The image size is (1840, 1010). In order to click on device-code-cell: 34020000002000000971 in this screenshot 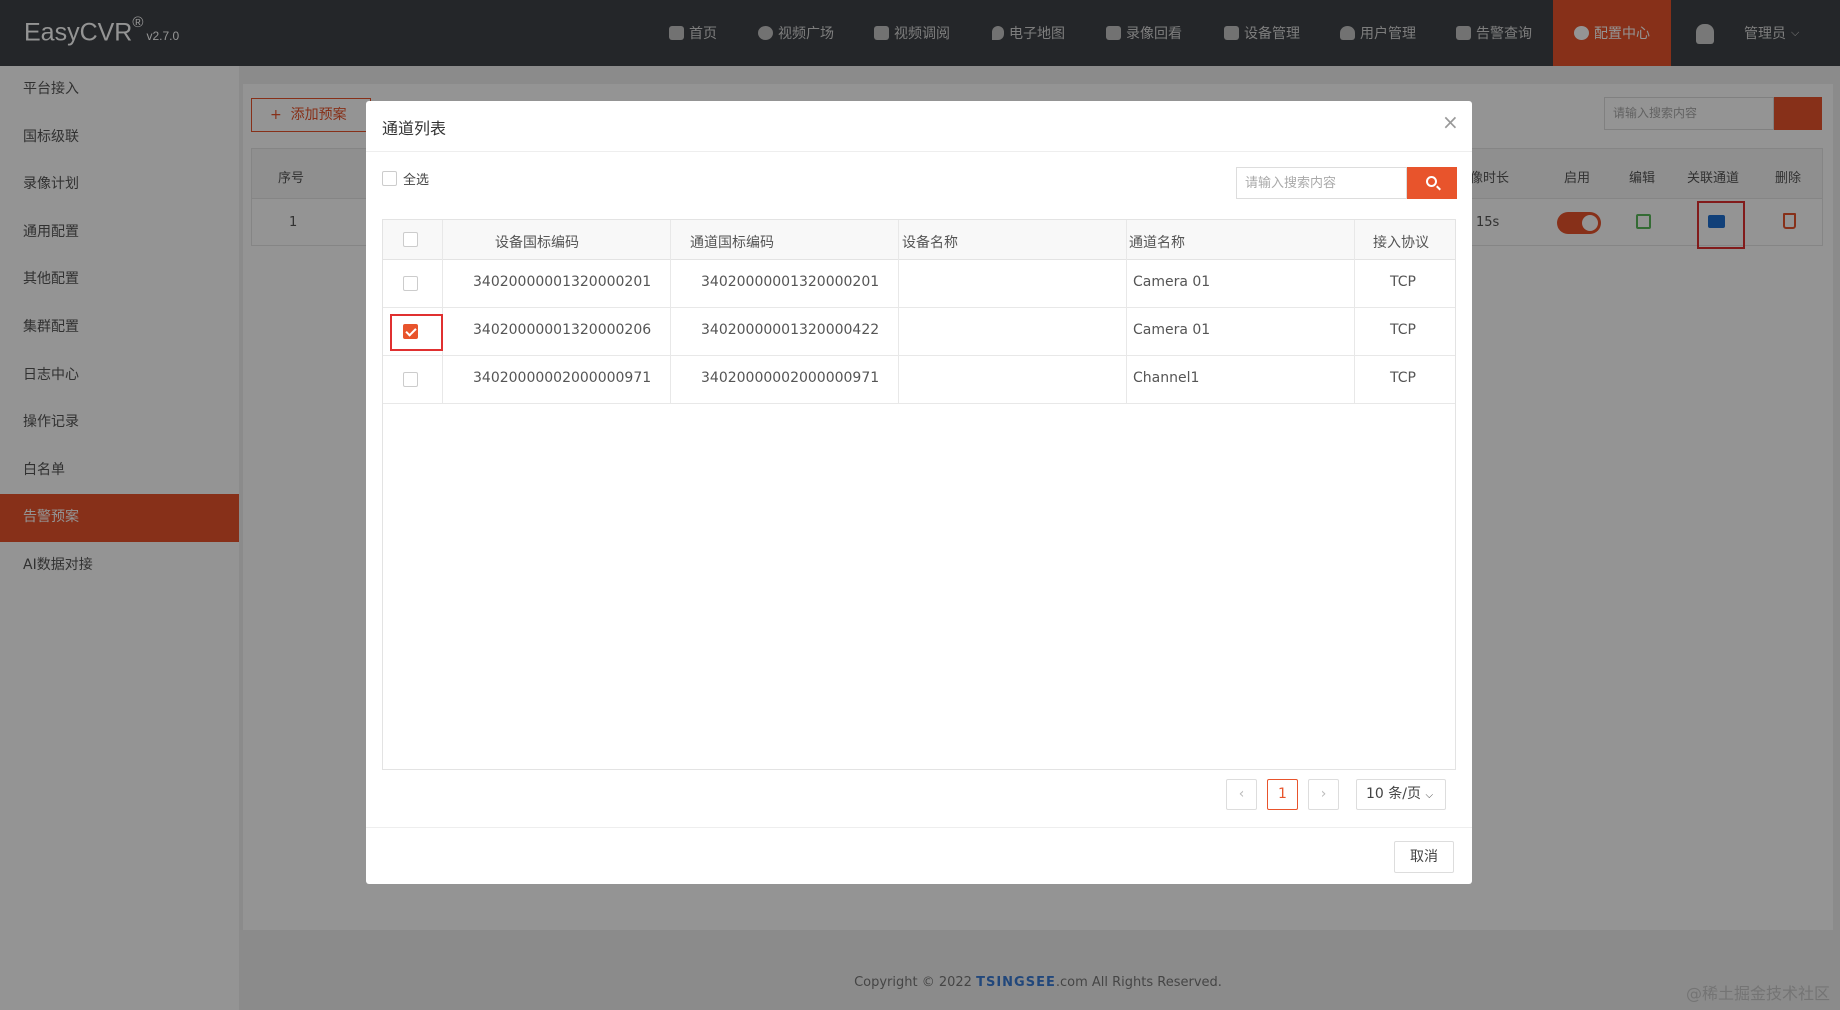, I will do `click(562, 378)`.